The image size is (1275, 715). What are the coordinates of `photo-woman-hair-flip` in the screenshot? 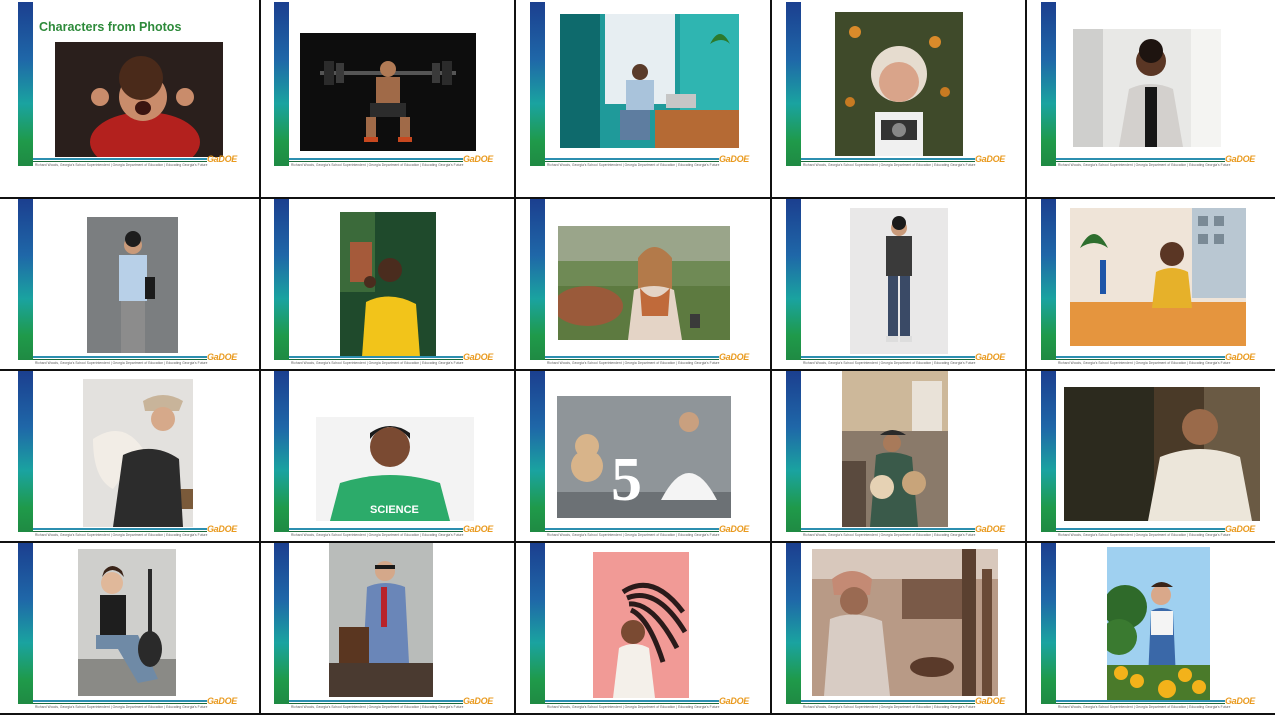 It's located at (641, 625).